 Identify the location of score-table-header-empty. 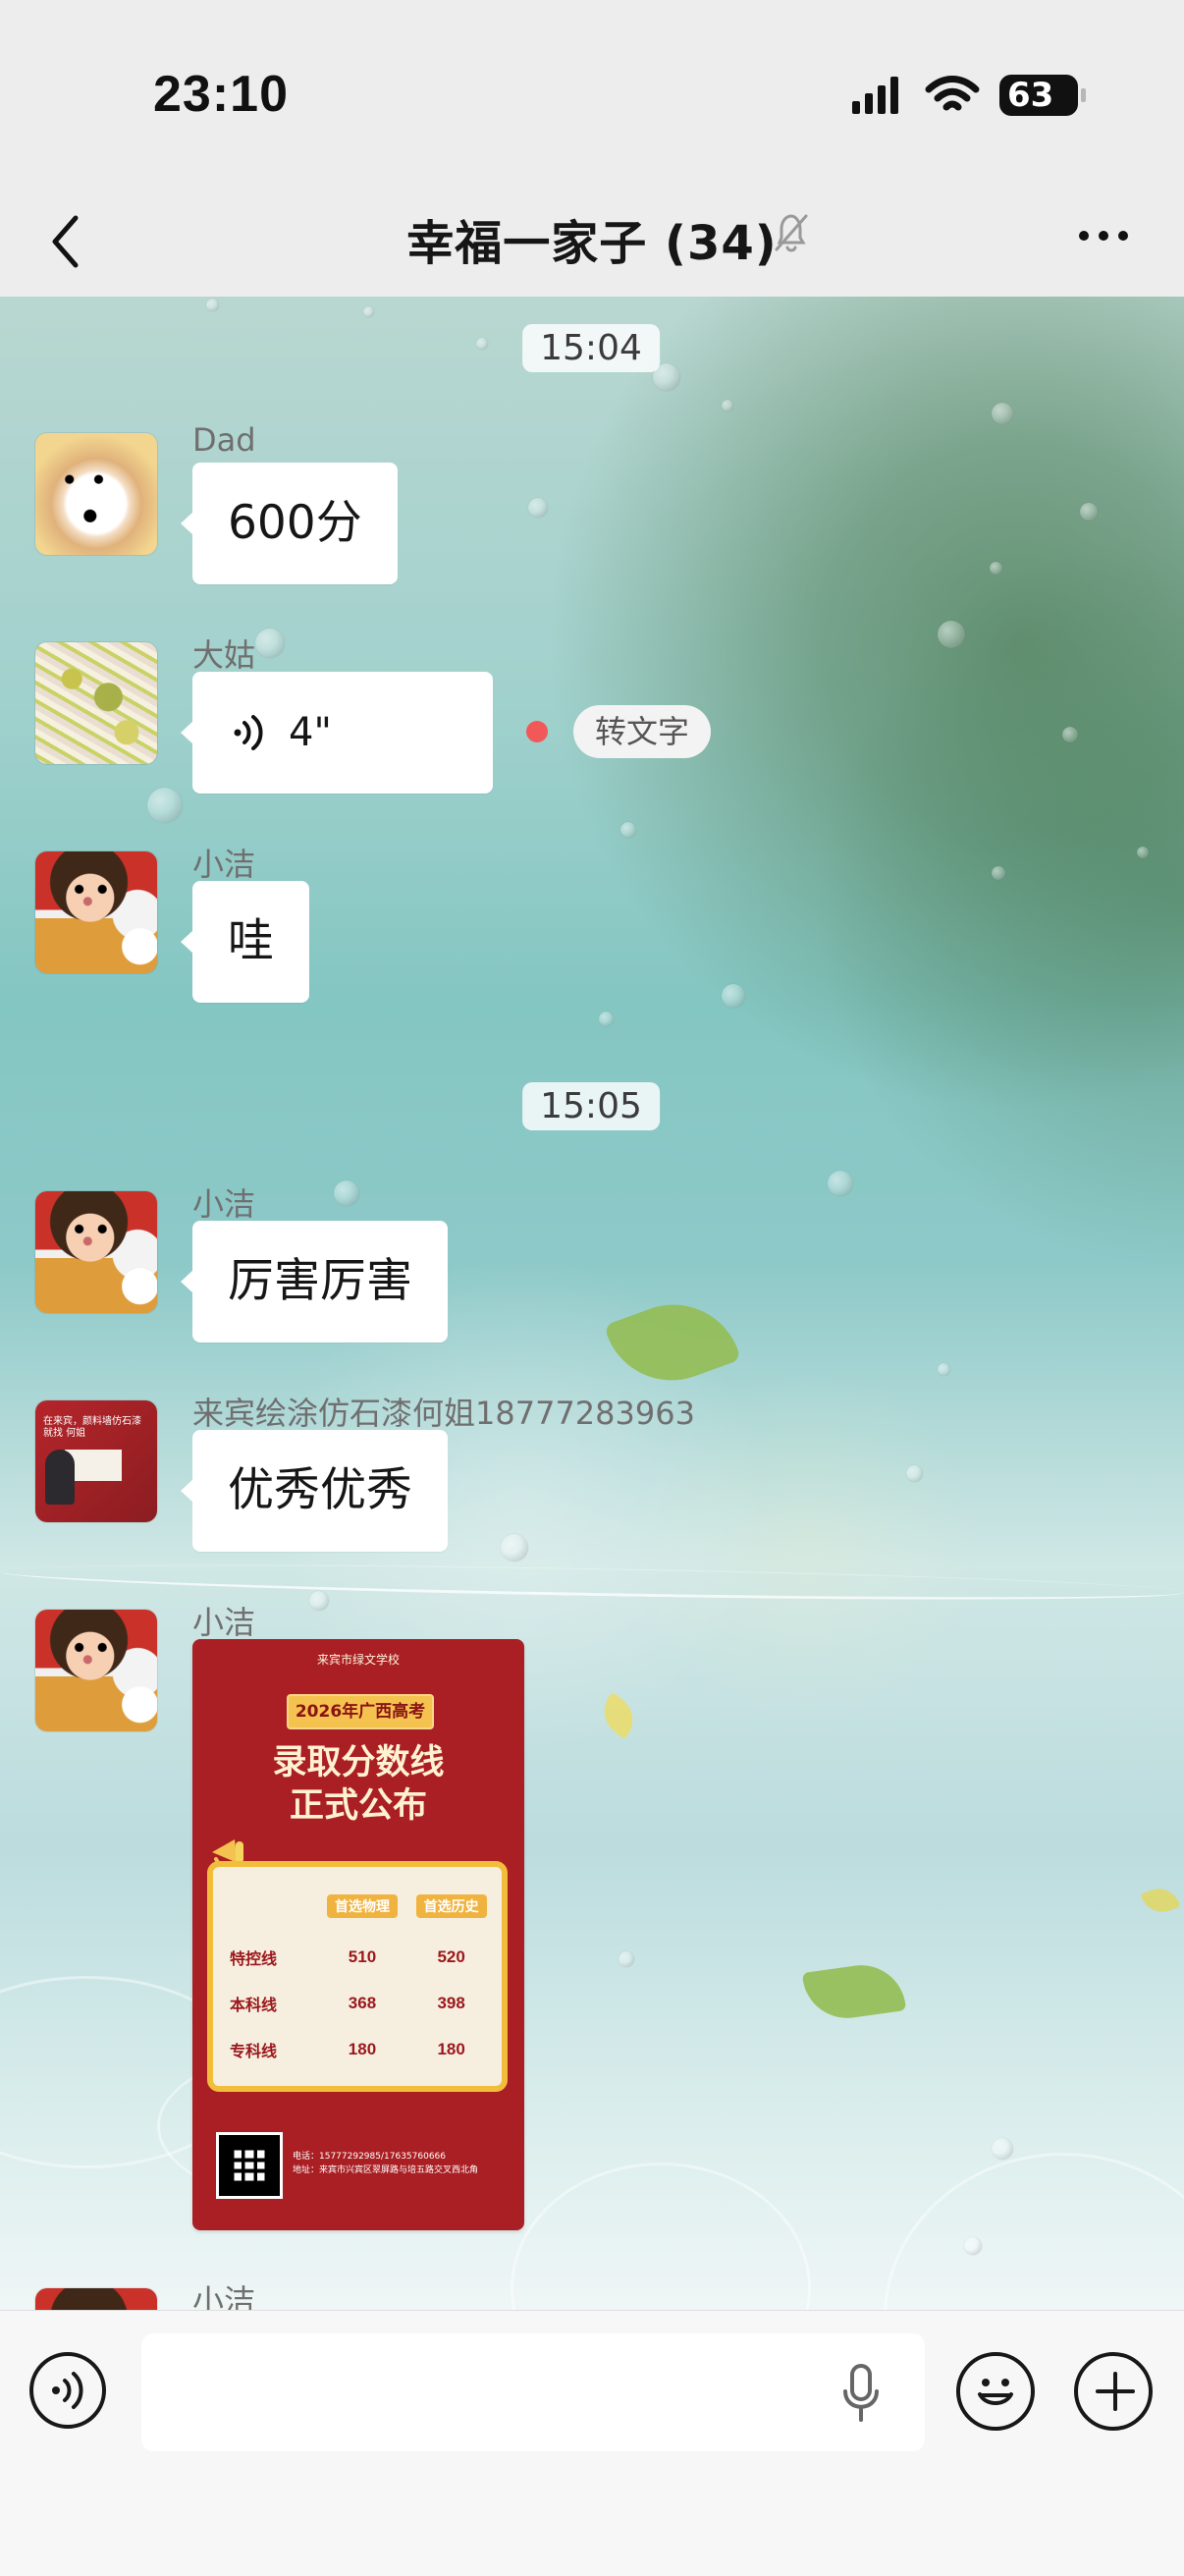
(273, 1914).